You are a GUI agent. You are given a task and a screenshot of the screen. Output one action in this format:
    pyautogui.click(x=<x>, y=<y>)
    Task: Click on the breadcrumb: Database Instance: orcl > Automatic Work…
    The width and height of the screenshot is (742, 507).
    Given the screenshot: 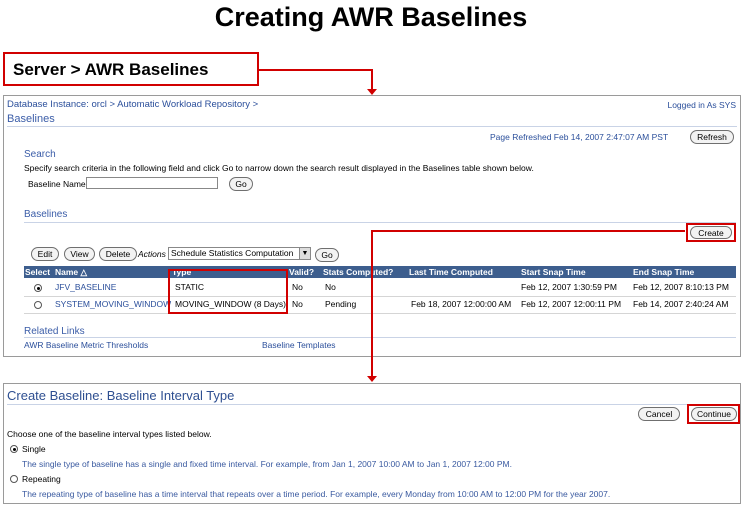 What is the action you would take?
    pyautogui.click(x=133, y=104)
    